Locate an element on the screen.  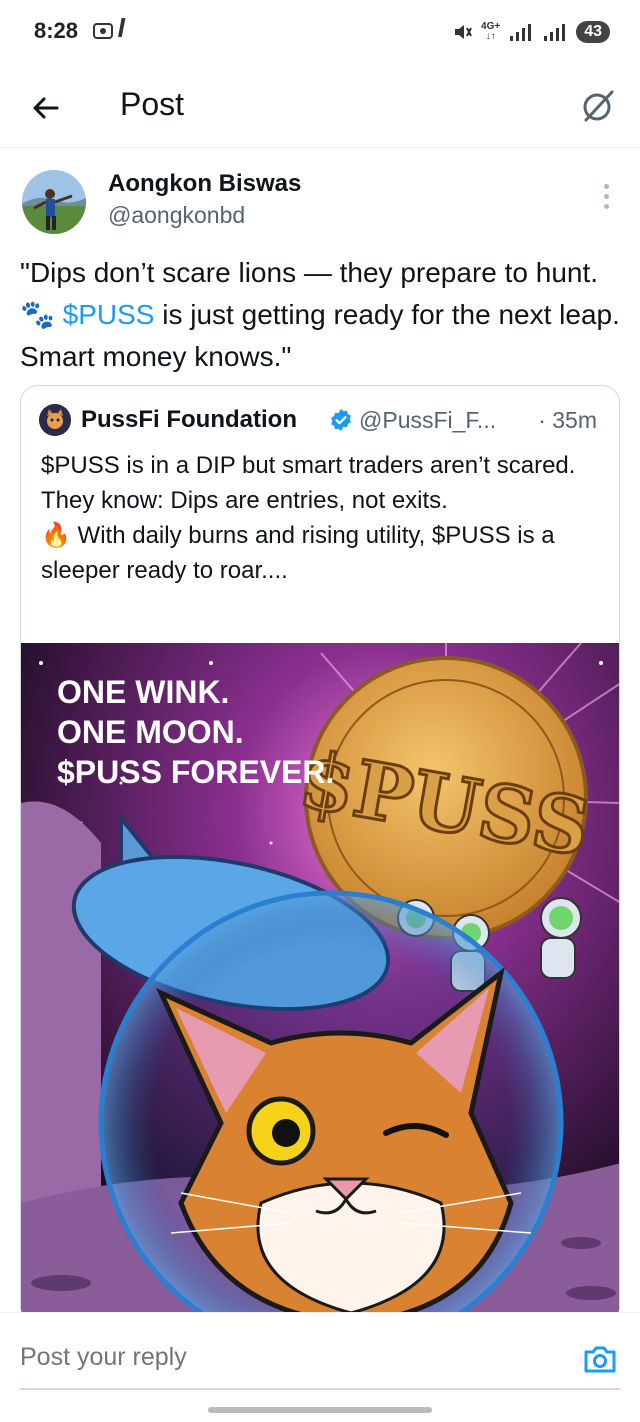
grok-button is located at coordinates (598, 106).